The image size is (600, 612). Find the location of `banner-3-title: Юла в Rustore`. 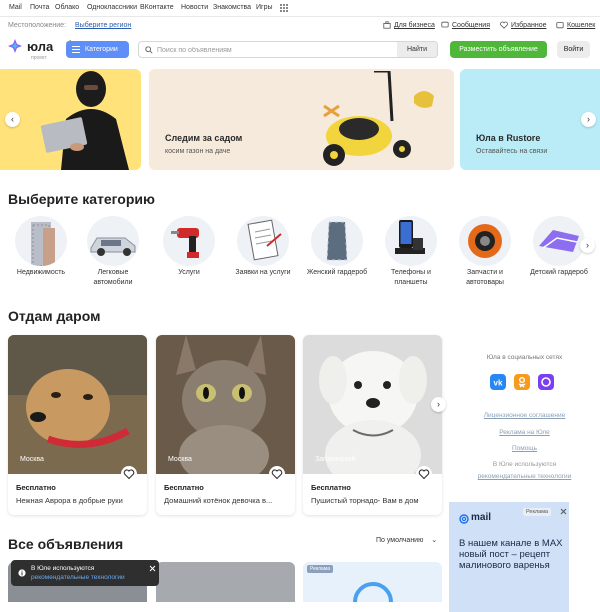

banner-3-title: Юла в Rustore is located at coordinates (508, 138).